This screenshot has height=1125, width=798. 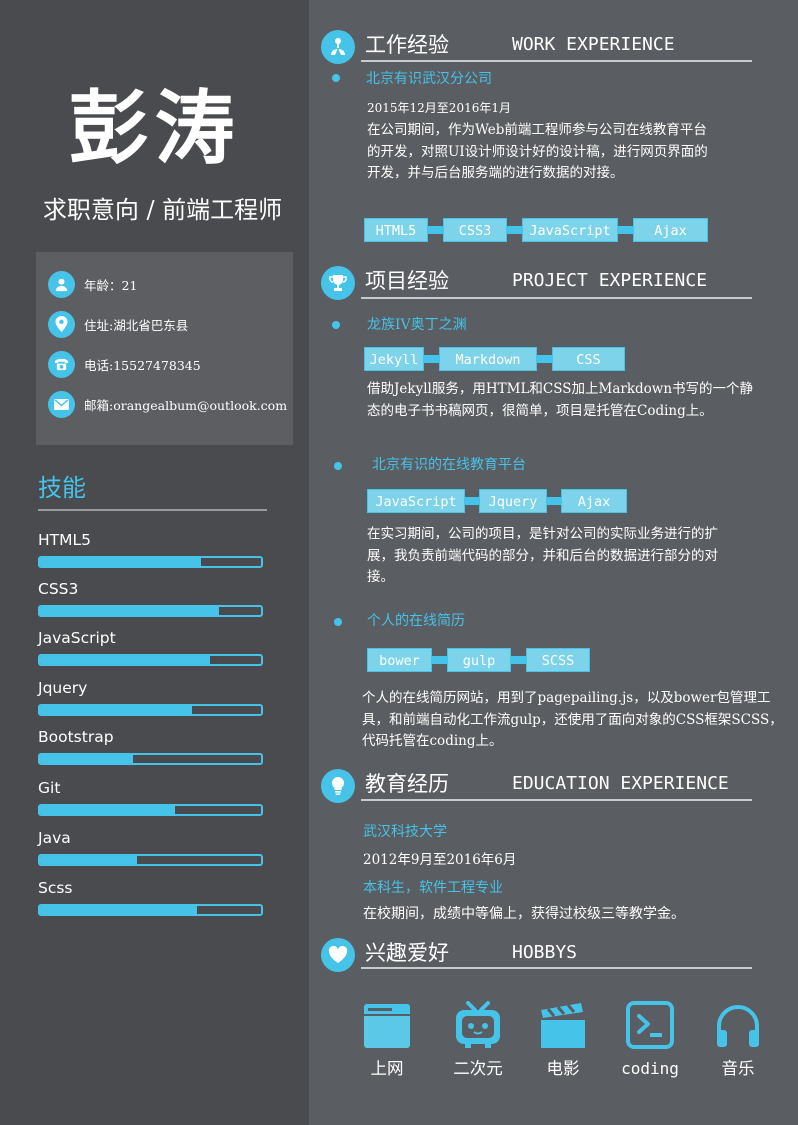 I want to click on skills-divider, so click(x=152, y=510).